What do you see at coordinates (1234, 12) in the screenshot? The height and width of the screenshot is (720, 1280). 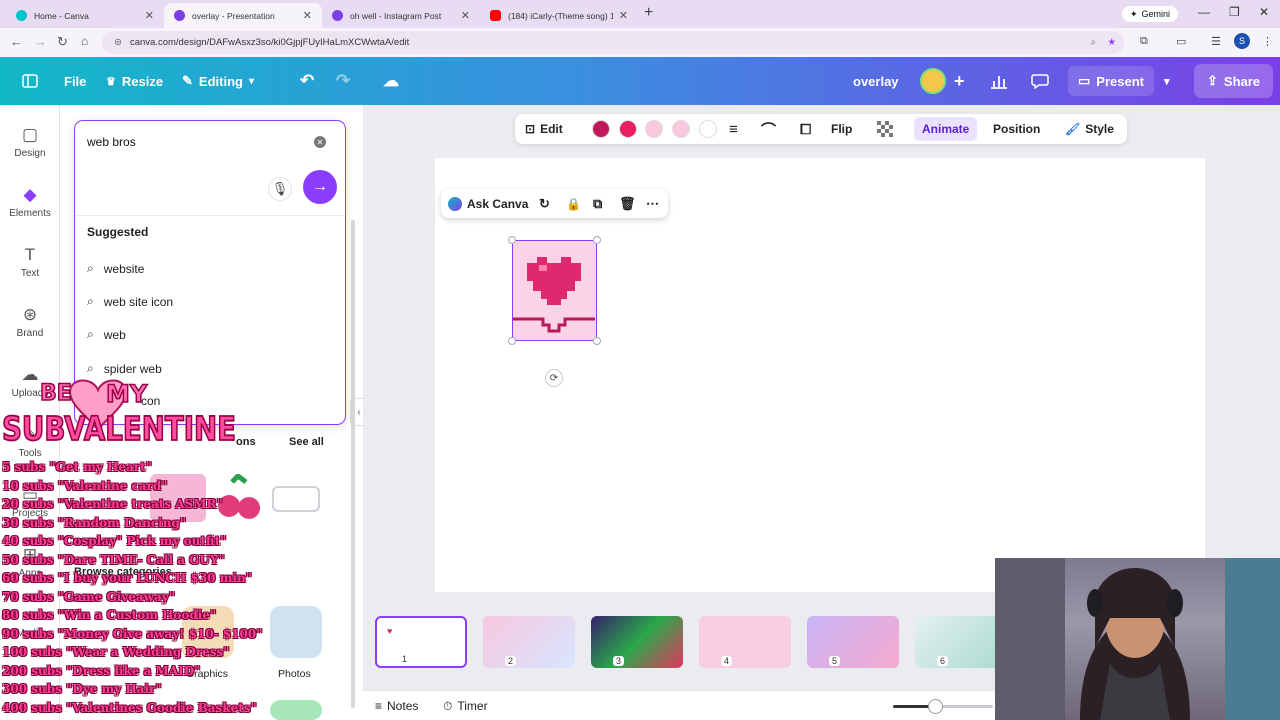 I see `maximize-window-icon: ❐` at bounding box center [1234, 12].